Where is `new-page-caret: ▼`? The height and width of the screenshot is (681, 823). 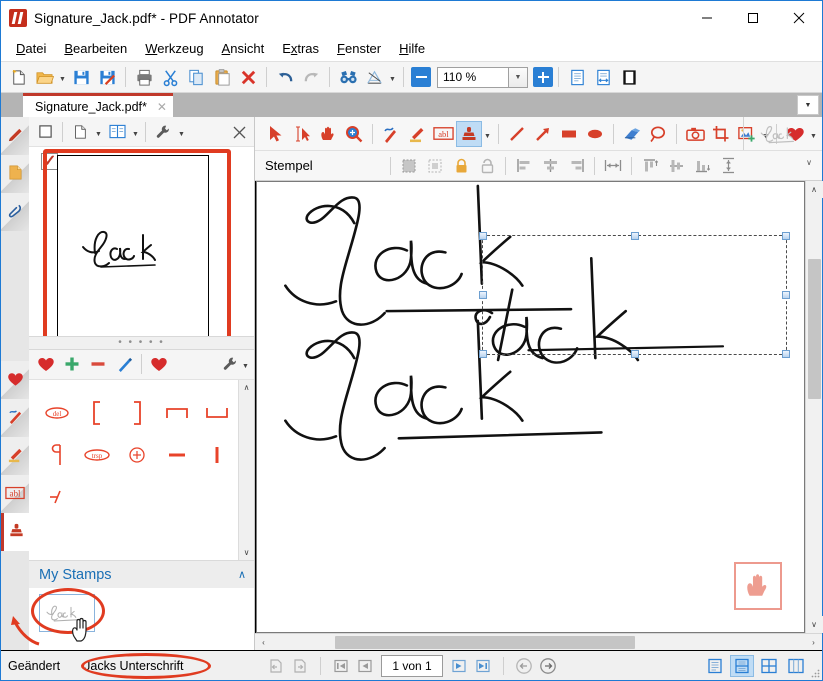
new-page-caret: ▼ is located at coordinates (98, 132).